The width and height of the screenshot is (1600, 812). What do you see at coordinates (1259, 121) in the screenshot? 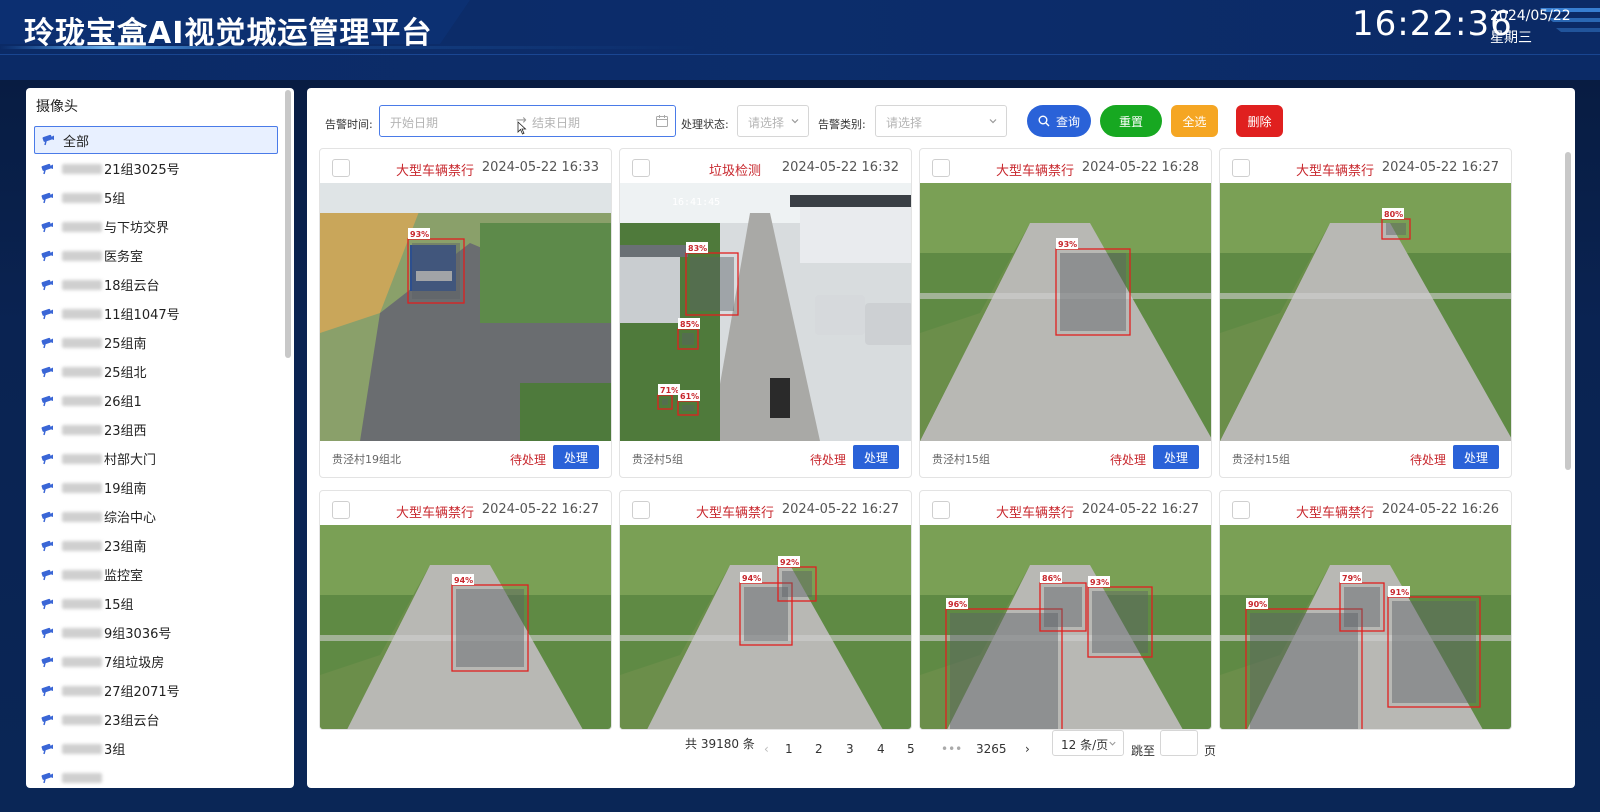
I see `delete-button: 删除` at bounding box center [1259, 121].